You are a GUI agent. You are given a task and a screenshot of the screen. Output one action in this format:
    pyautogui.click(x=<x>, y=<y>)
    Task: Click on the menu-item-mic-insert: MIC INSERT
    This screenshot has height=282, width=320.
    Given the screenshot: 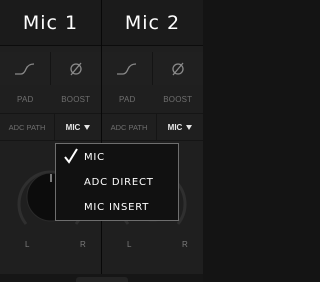 What is the action you would take?
    pyautogui.click(x=117, y=207)
    